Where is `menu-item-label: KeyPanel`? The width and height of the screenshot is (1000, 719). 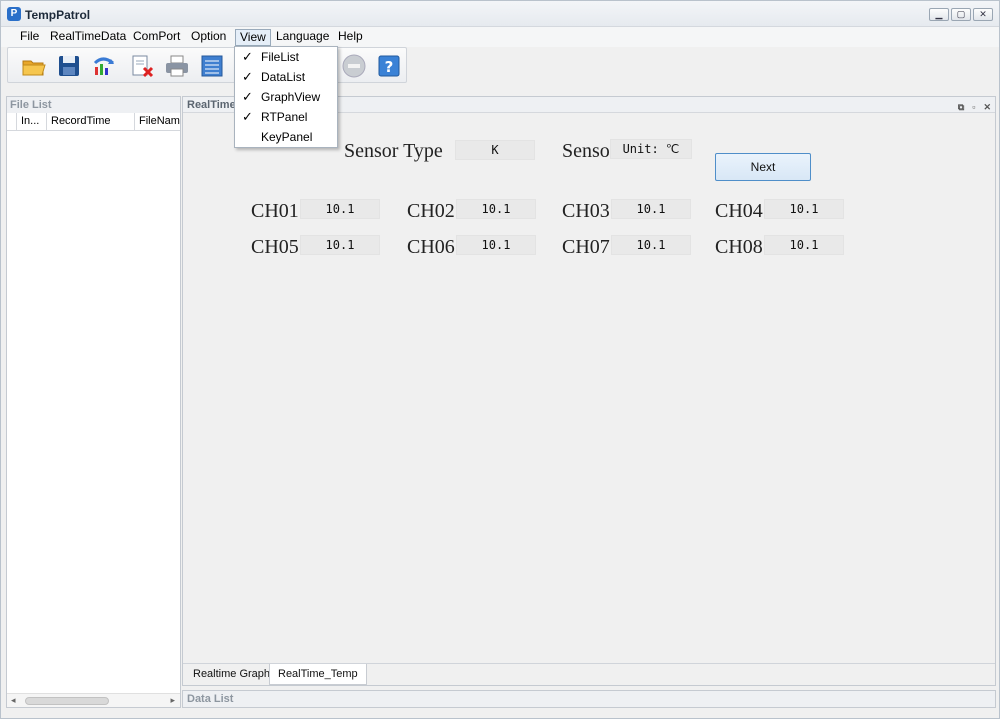
menu-item-label: KeyPanel is located at coordinates (287, 137).